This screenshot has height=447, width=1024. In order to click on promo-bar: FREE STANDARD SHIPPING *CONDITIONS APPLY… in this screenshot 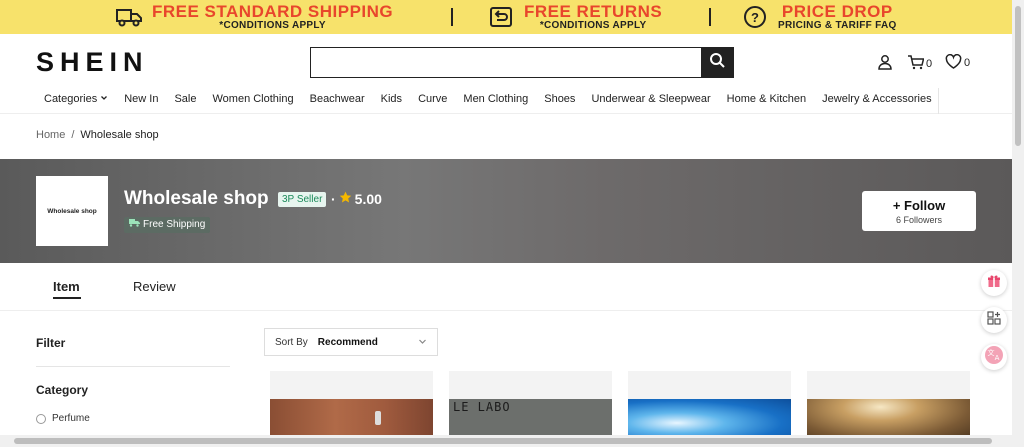, I will do `click(506, 17)`.